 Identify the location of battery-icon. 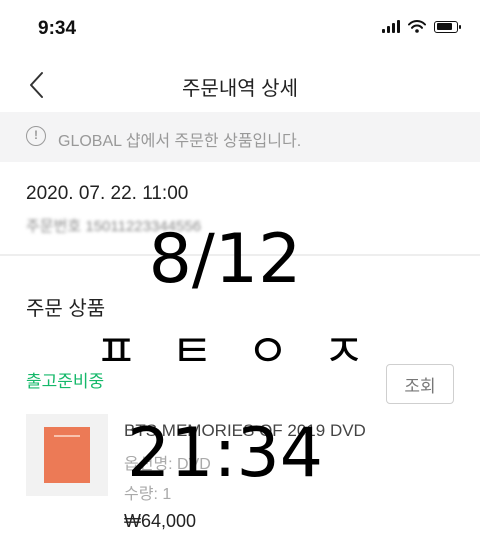
(447, 26).